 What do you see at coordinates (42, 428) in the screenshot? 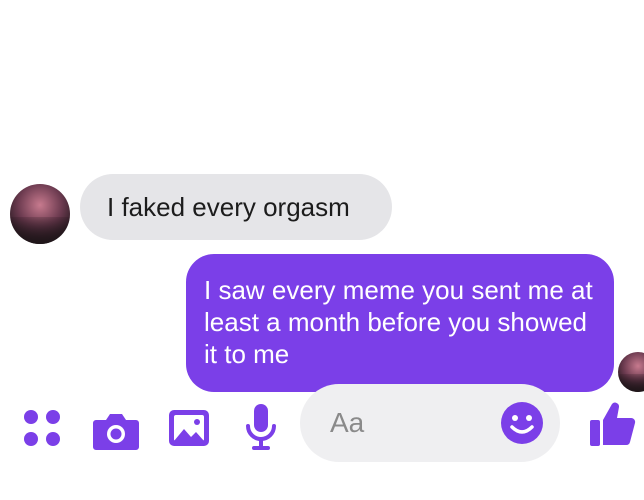
I see `apps-icon` at bounding box center [42, 428].